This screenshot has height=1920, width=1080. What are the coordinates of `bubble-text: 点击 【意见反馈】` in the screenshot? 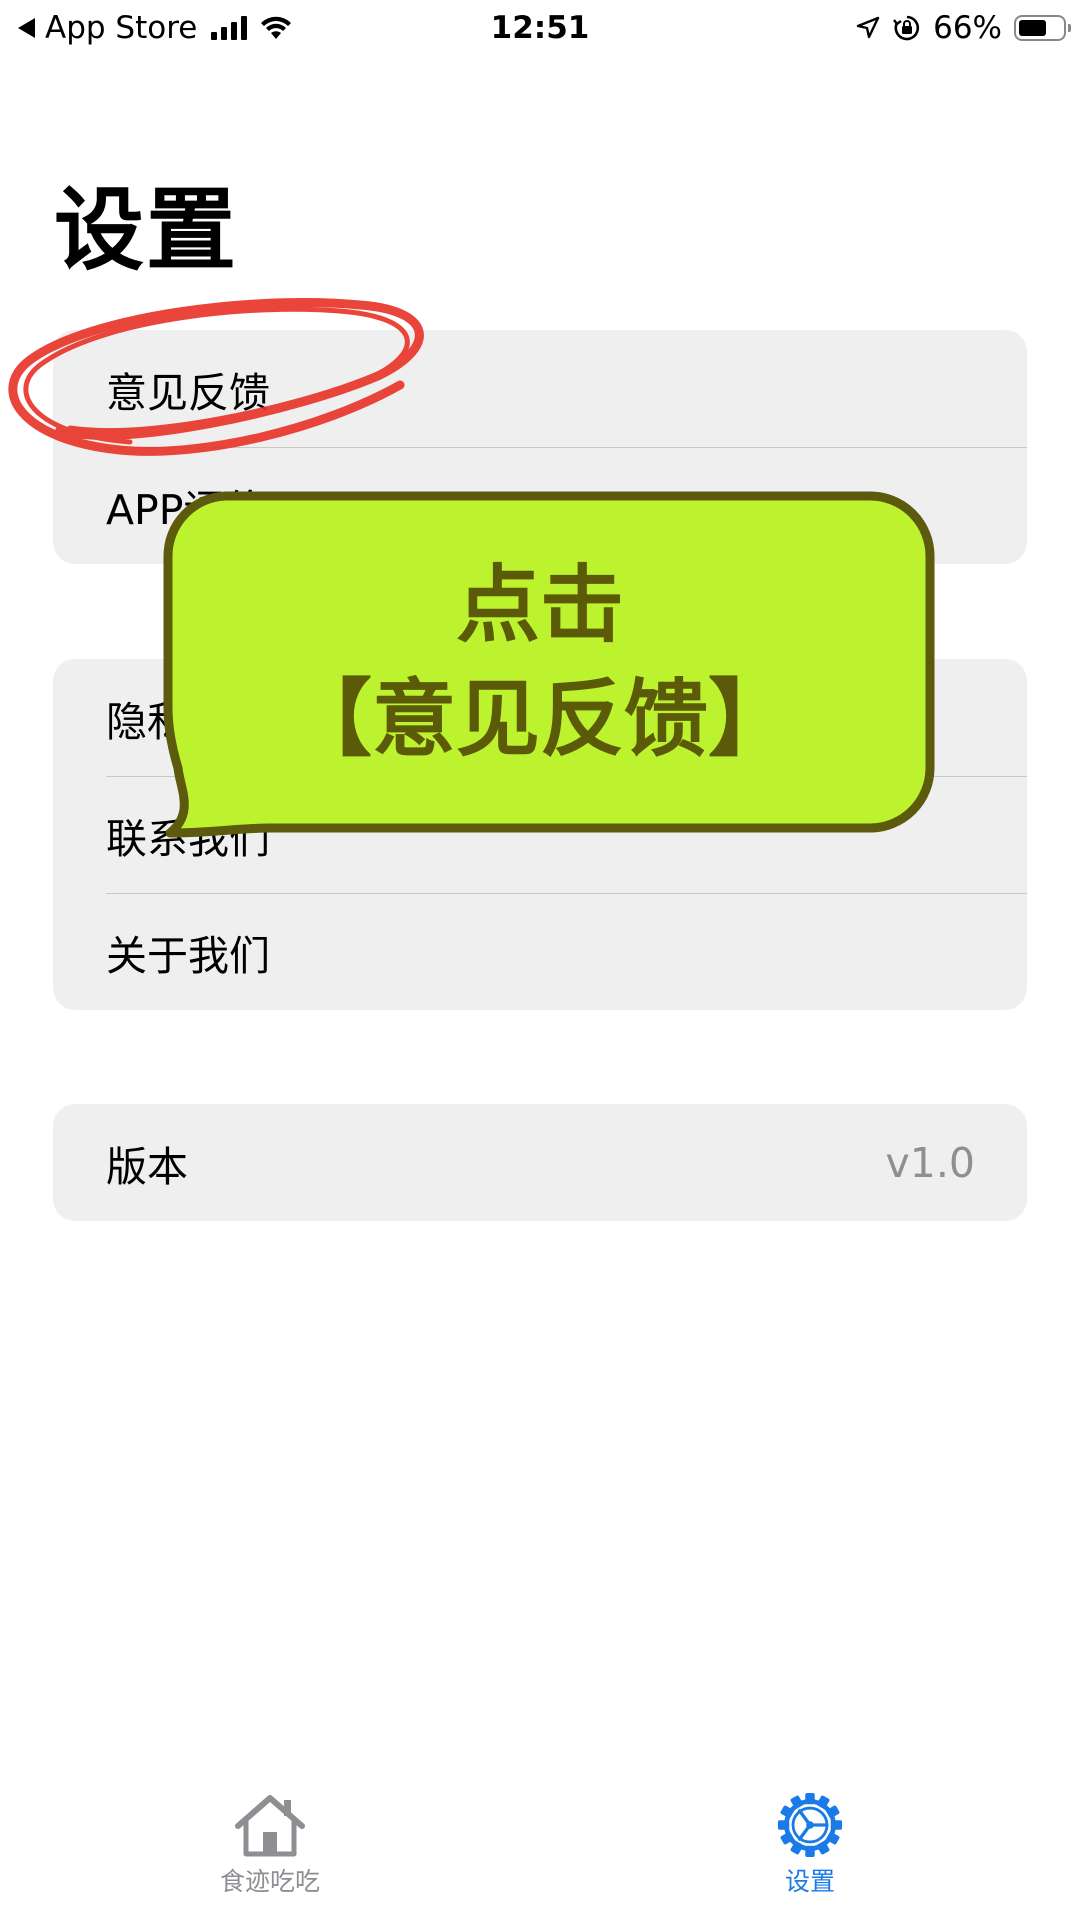 It's located at (540, 662).